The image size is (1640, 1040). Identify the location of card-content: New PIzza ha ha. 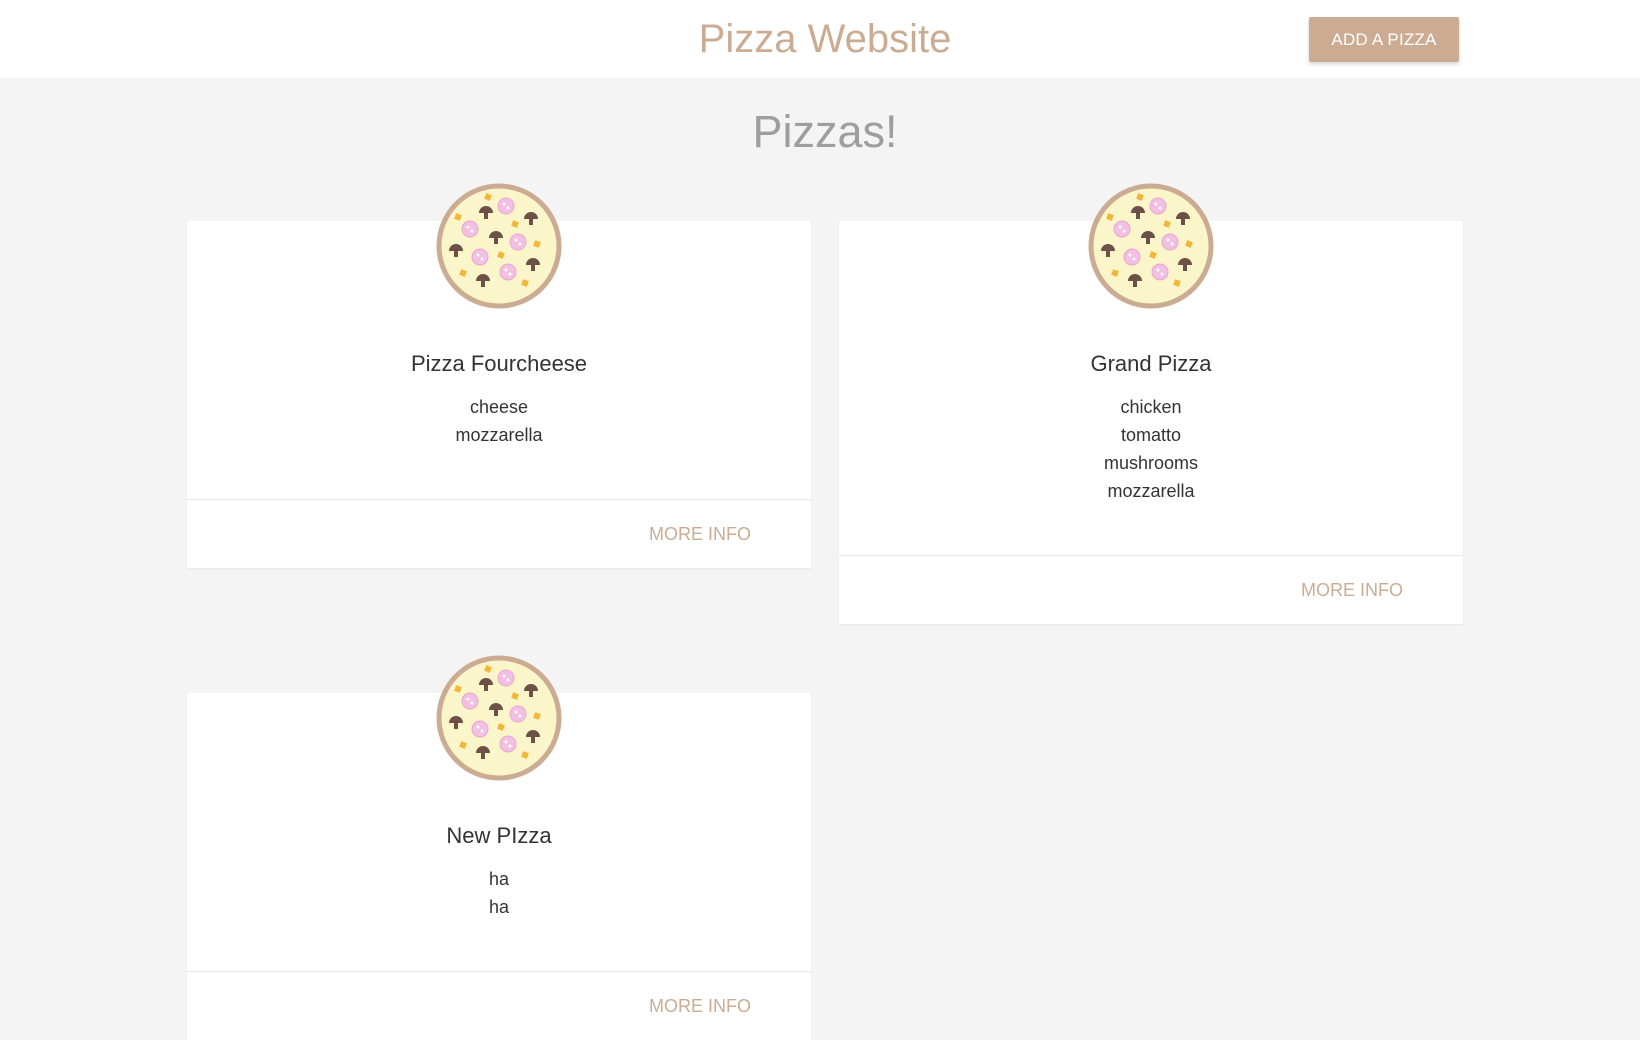
(499, 871).